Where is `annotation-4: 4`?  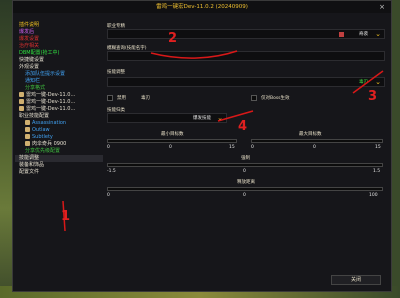 annotation-4: 4 is located at coordinates (243, 126).